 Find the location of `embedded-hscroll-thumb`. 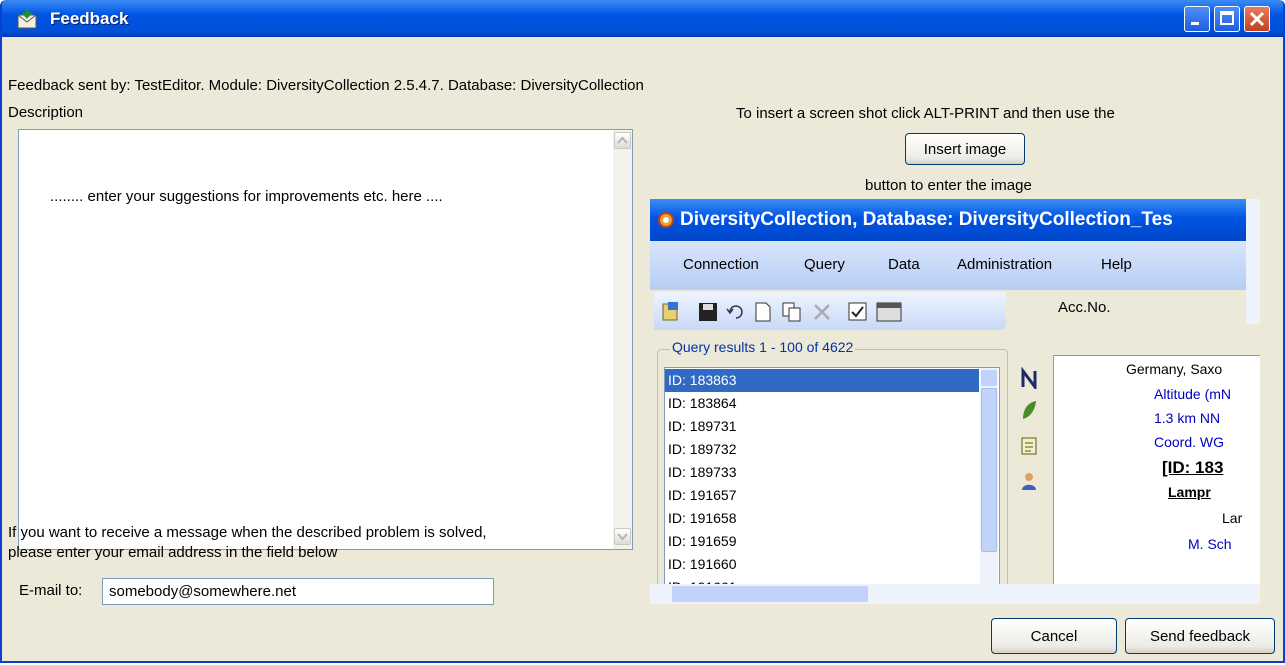

embedded-hscroll-thumb is located at coordinates (770, 594).